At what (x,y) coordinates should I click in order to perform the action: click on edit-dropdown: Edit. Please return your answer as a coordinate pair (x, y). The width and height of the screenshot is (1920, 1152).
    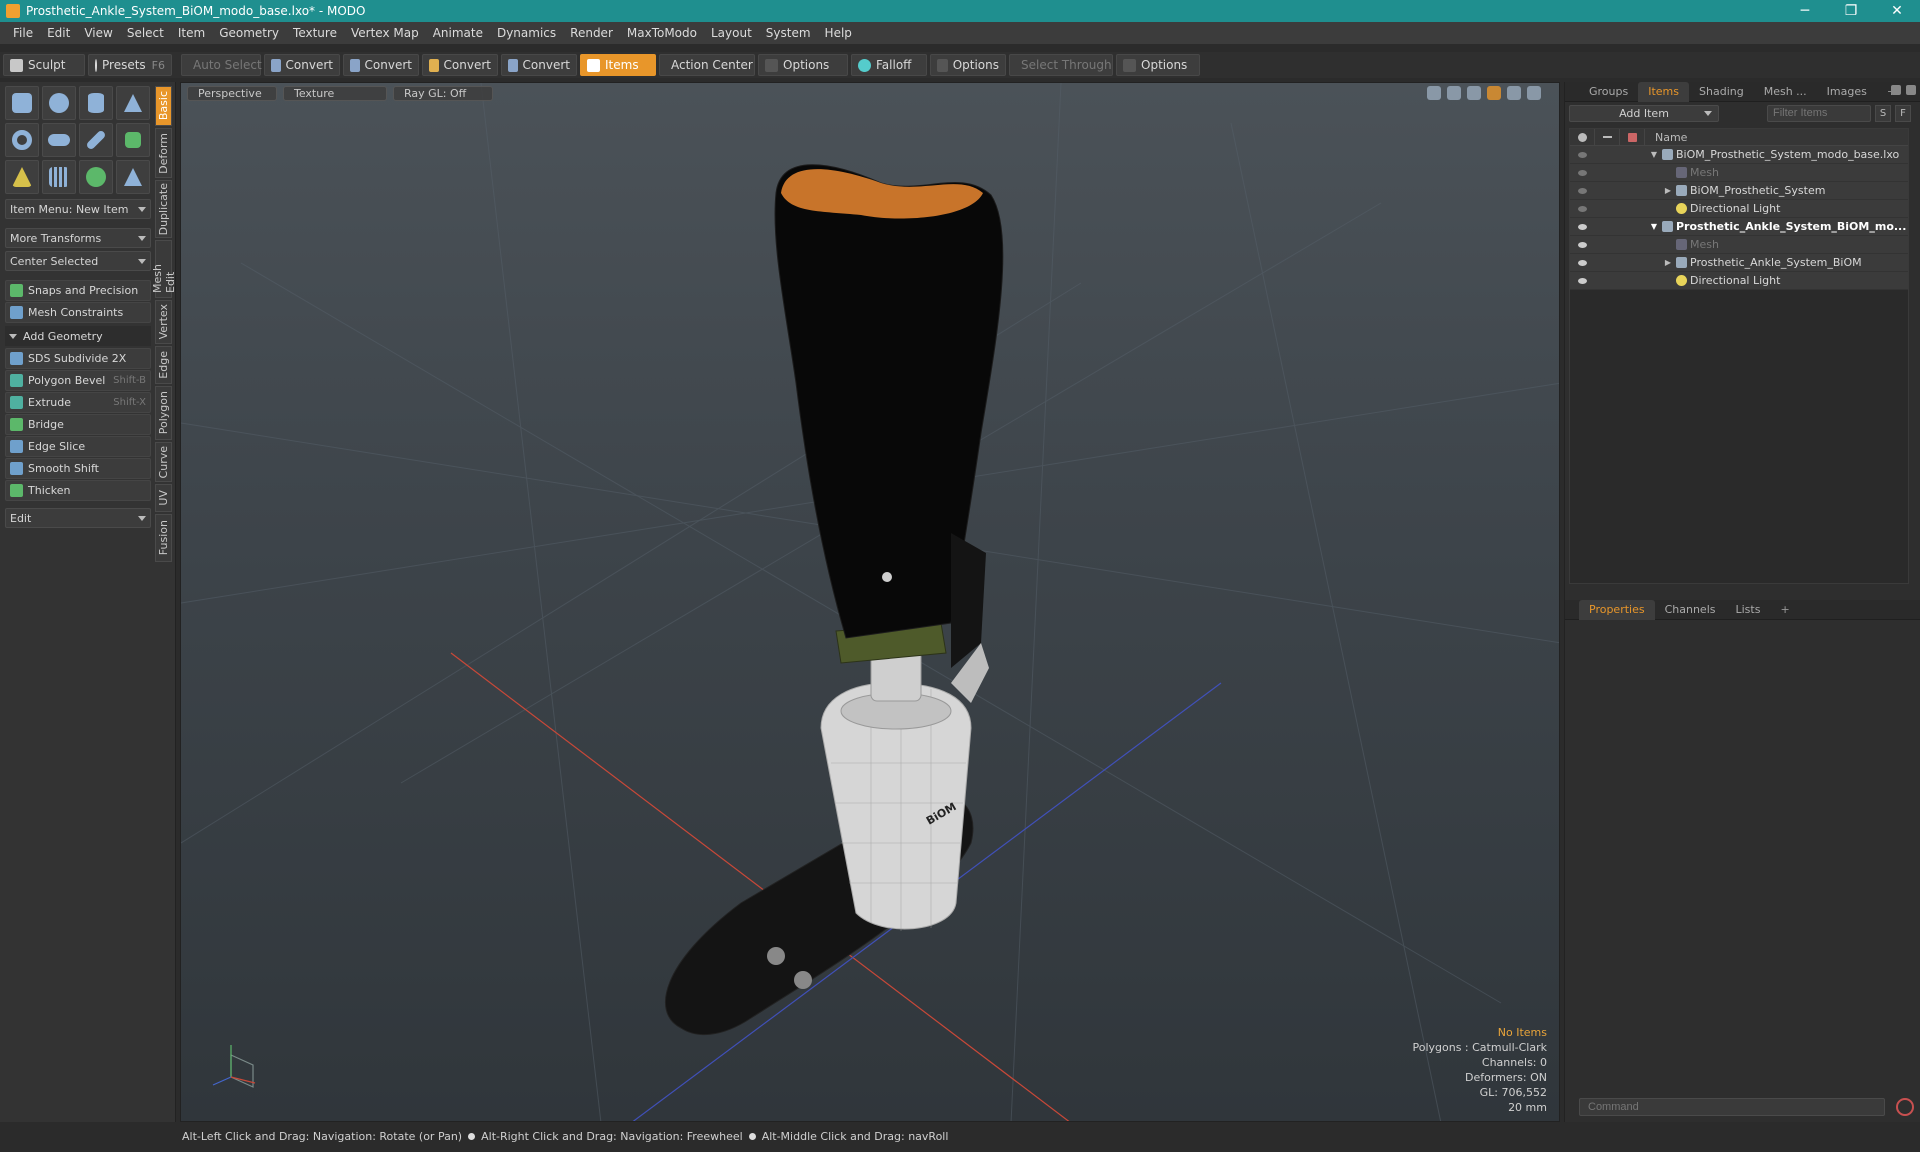
    Looking at the image, I should click on (78, 518).